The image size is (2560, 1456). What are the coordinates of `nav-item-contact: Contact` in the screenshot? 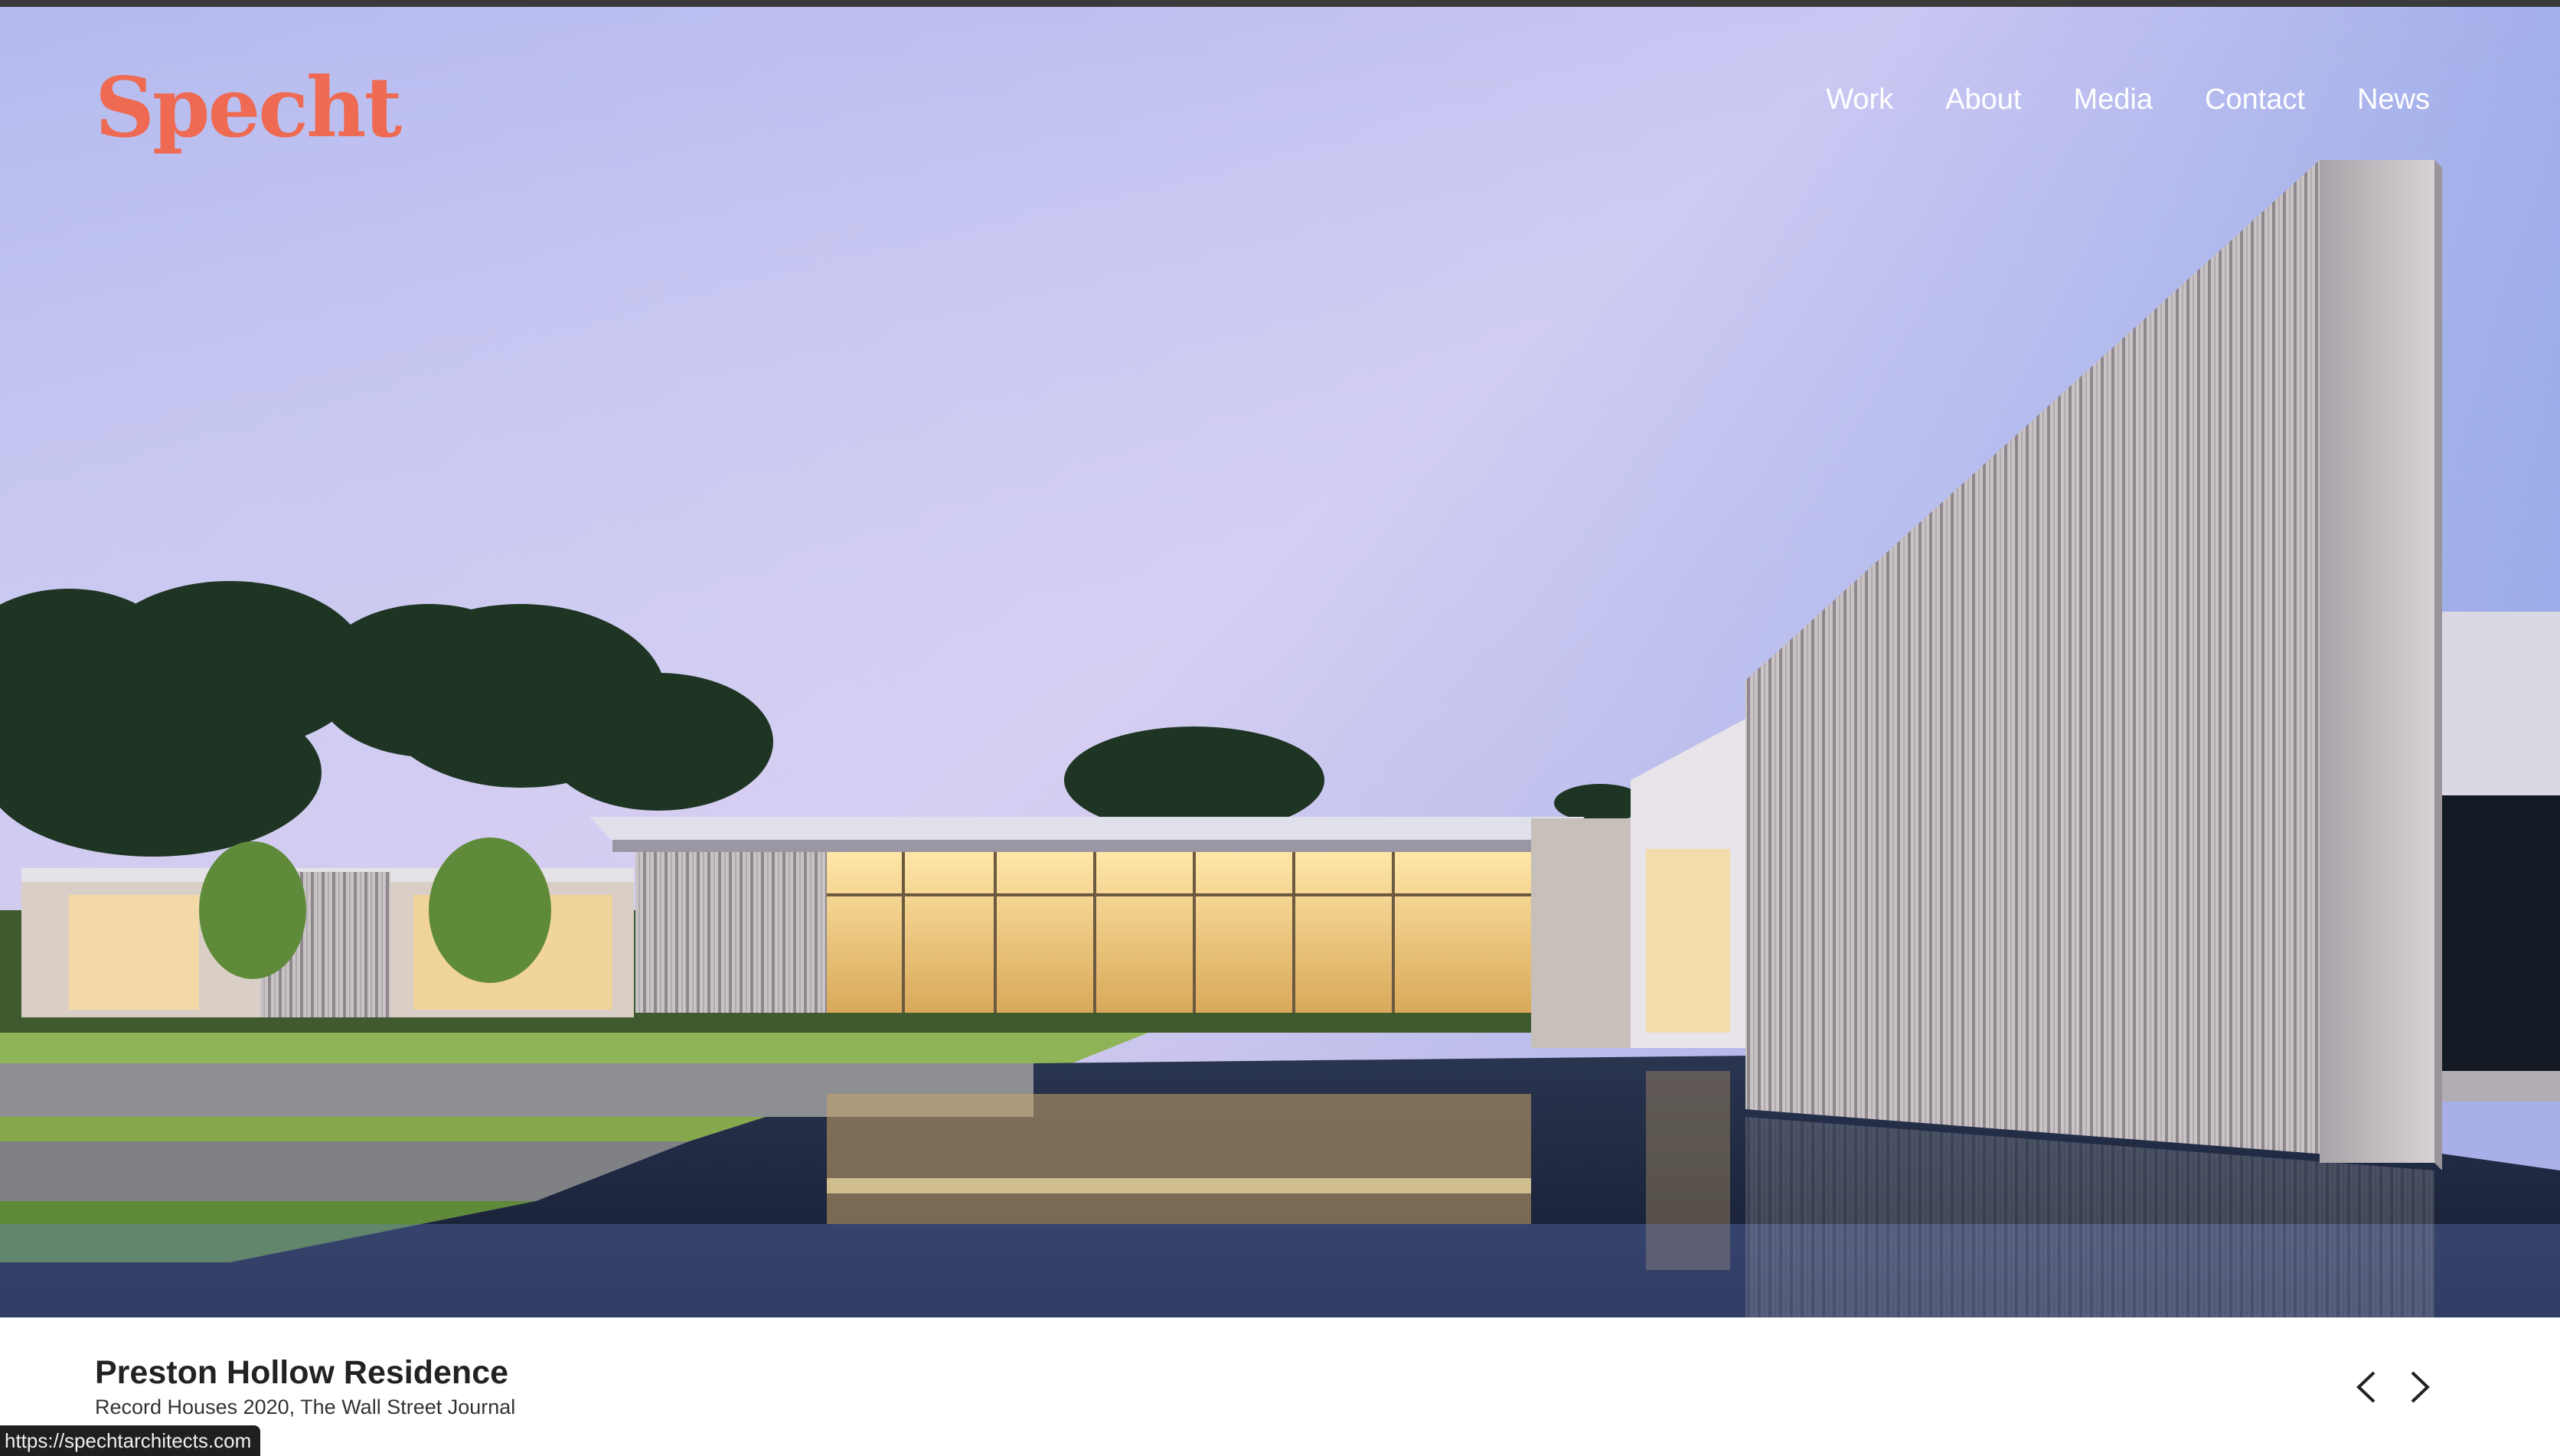 It's located at (2255, 99).